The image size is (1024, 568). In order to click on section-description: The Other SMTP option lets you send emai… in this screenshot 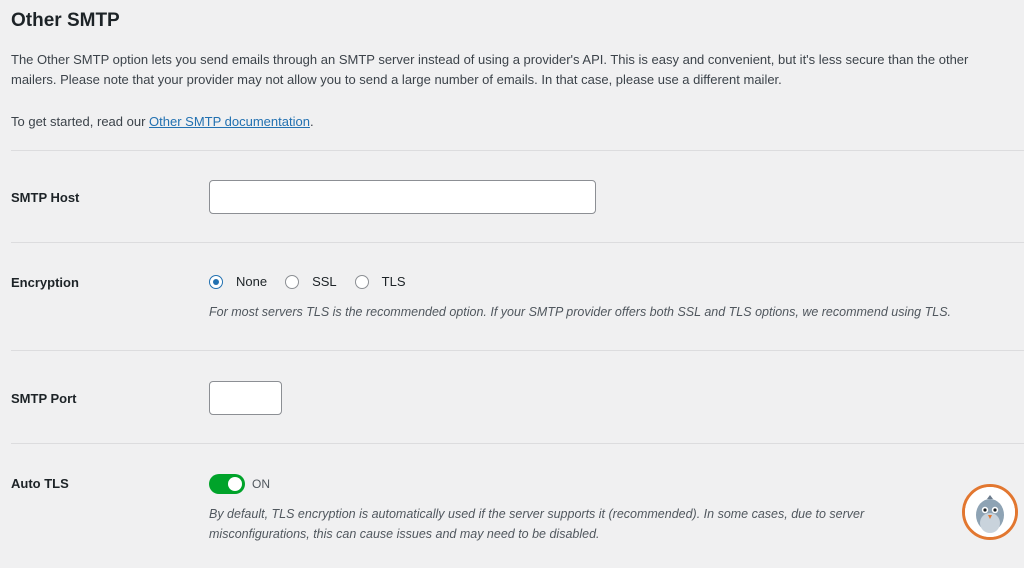, I will do `click(490, 69)`.